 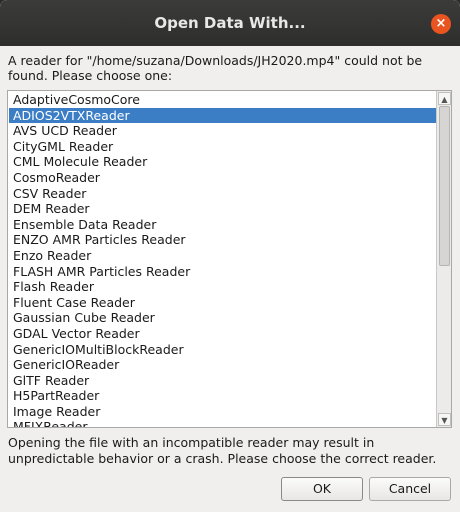 I want to click on vertical-scrollbar: ▲ ▼, so click(x=443, y=259).